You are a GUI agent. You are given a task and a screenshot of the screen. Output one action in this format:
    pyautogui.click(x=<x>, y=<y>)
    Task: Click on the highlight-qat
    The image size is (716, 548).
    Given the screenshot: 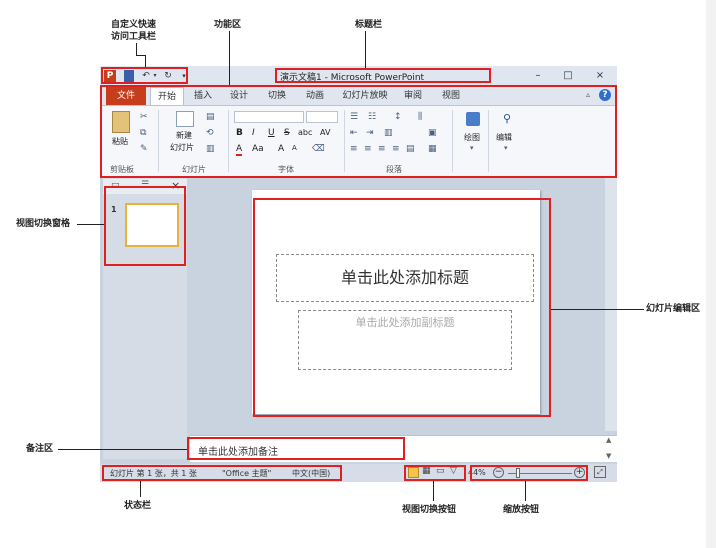 What is the action you would take?
    pyautogui.click(x=144, y=75)
    